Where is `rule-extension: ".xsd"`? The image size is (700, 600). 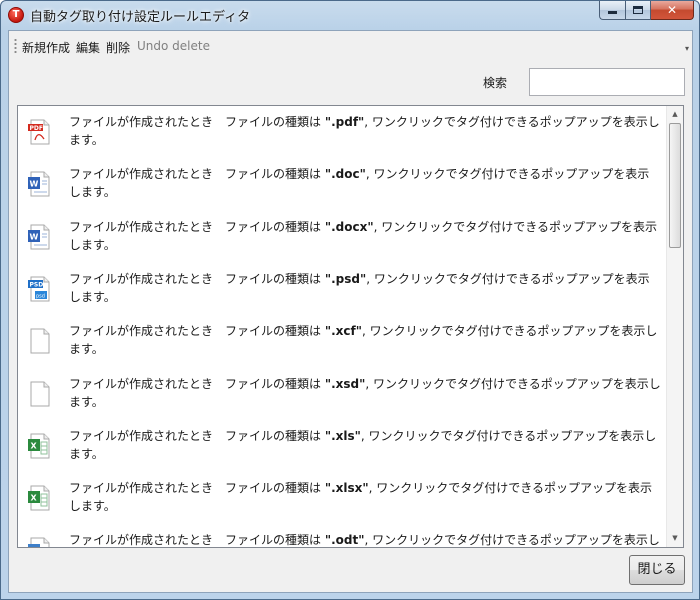 rule-extension: ".xsd" is located at coordinates (345, 383).